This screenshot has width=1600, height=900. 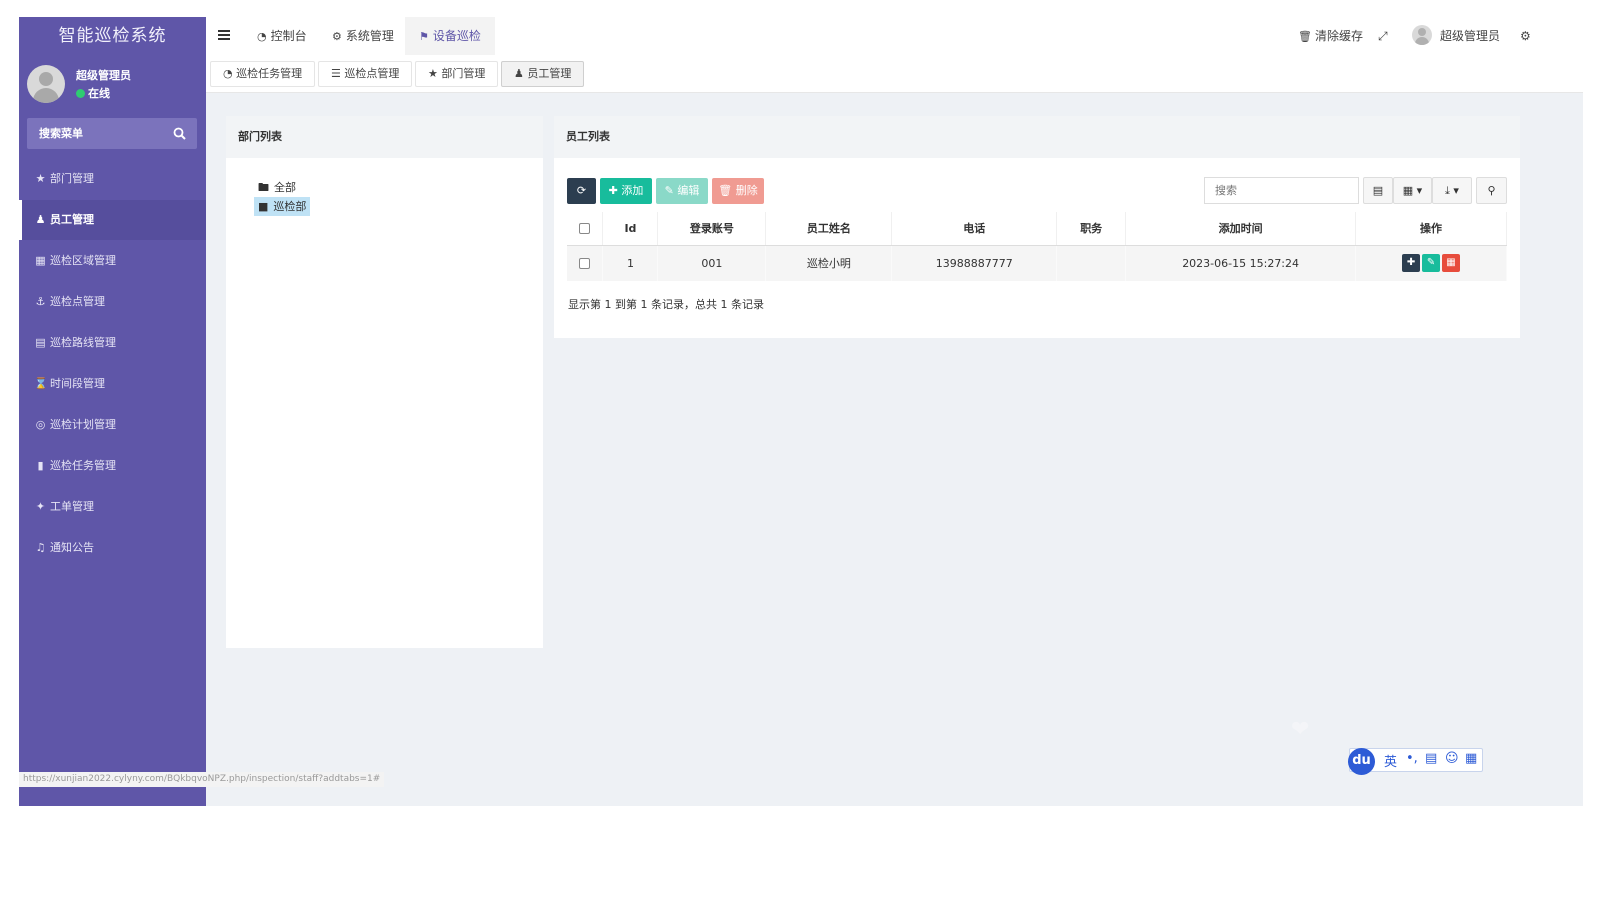 I want to click on folder-icon: ■, so click(x=263, y=206).